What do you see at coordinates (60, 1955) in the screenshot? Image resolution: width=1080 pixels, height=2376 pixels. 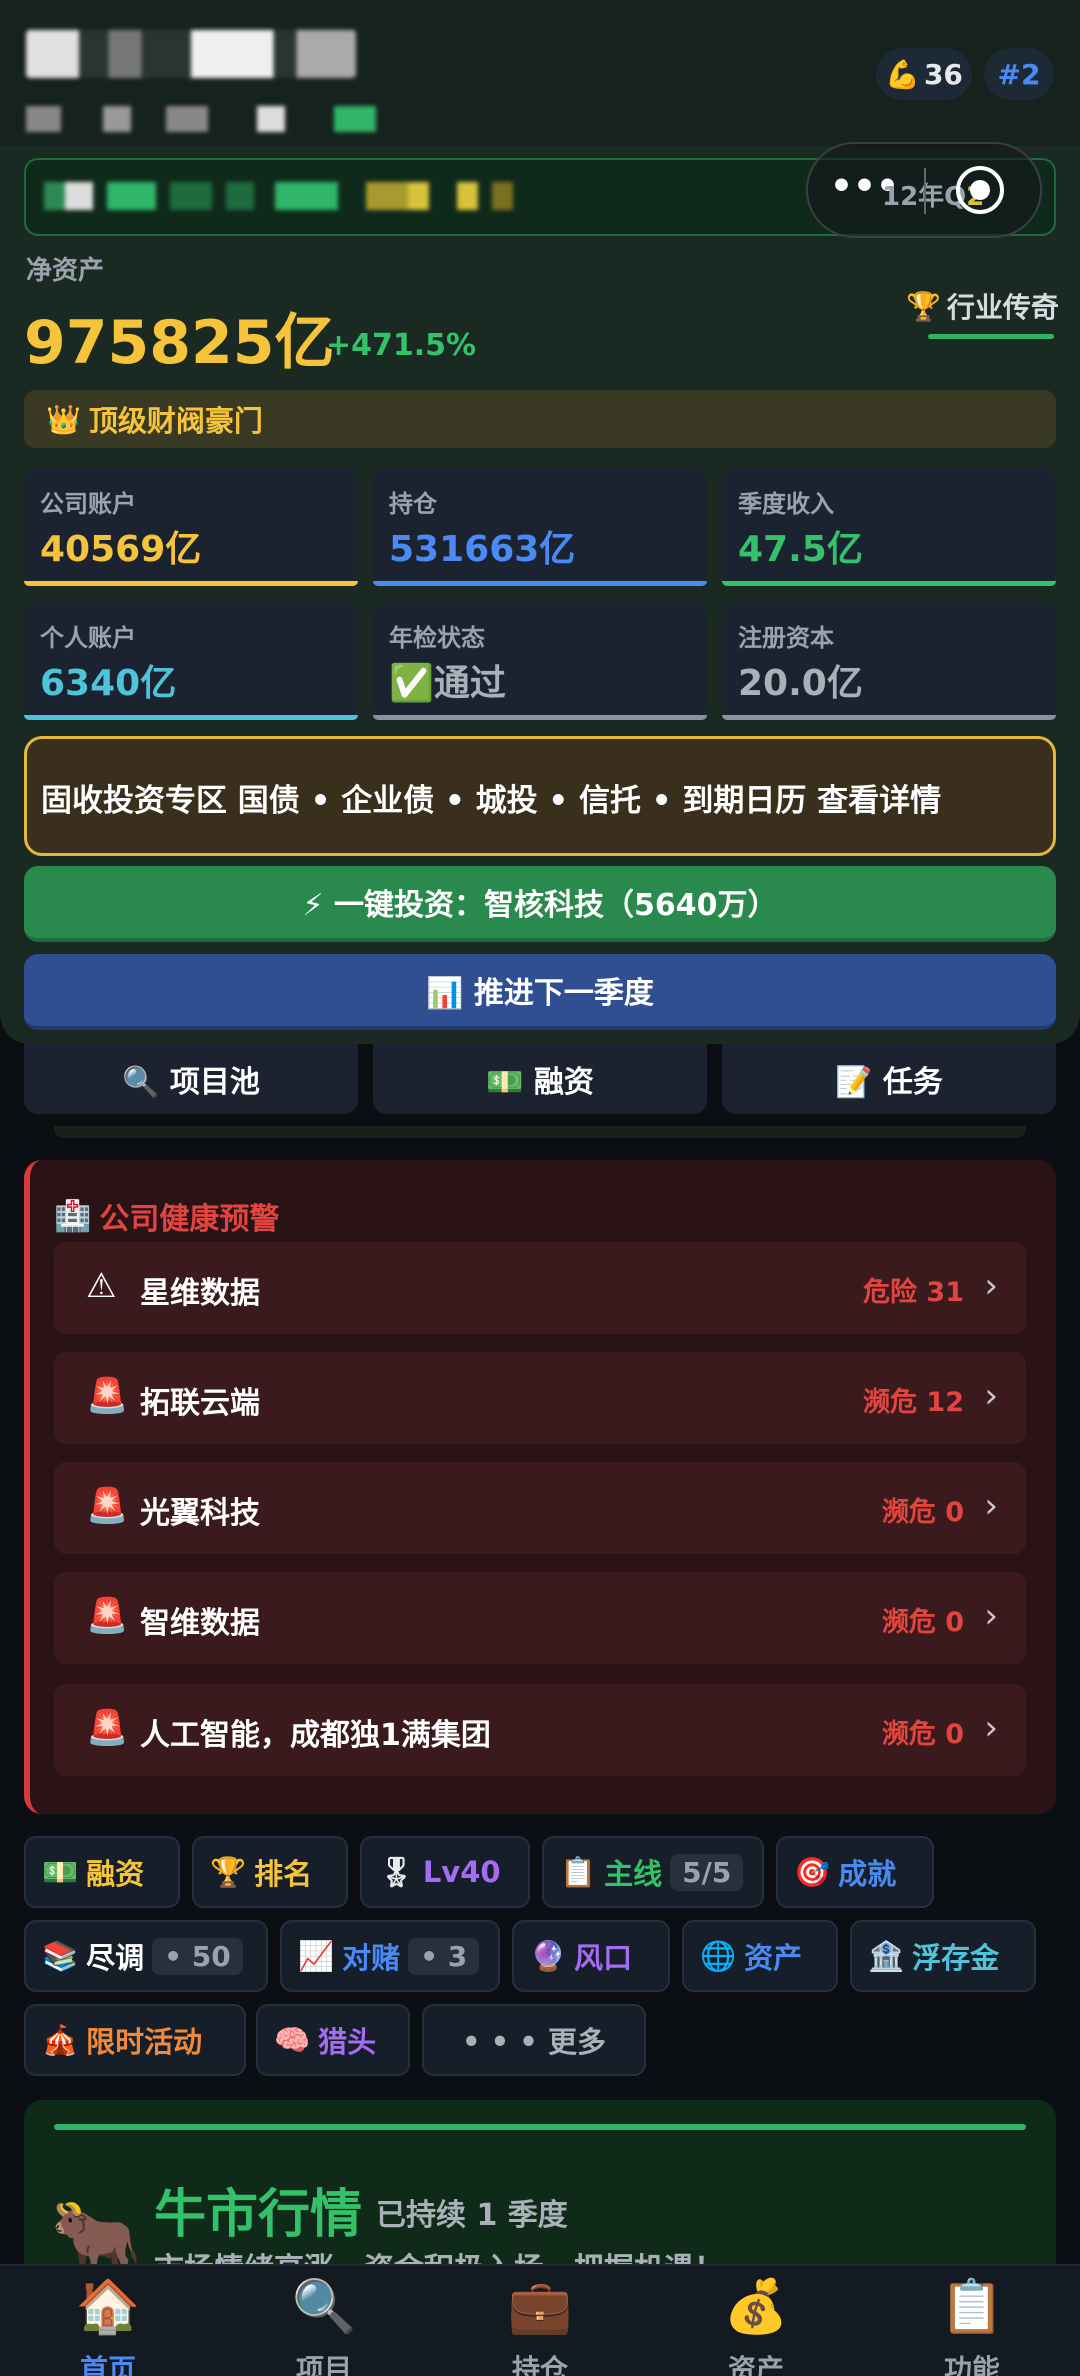 I see `books-icon: 📚` at bounding box center [60, 1955].